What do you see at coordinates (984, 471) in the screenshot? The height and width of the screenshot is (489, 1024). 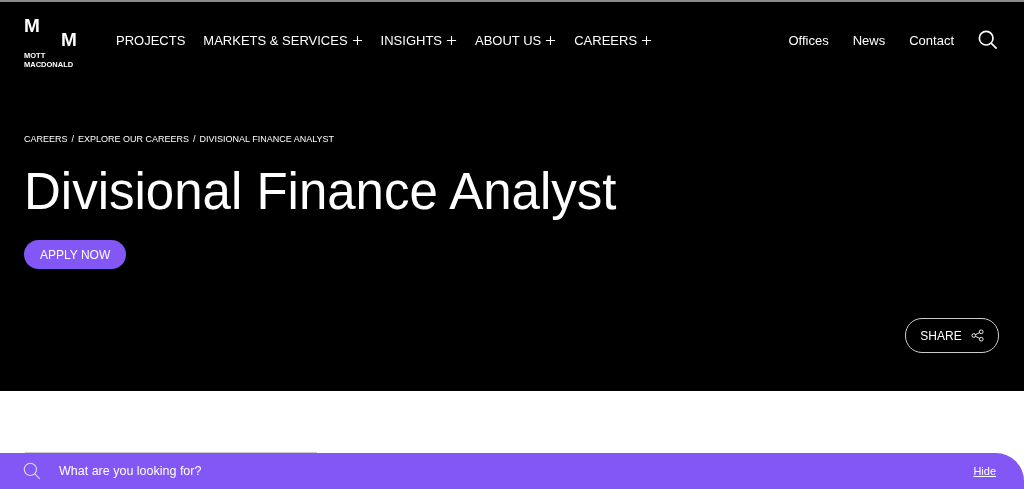 I see `hide-link: Hide` at bounding box center [984, 471].